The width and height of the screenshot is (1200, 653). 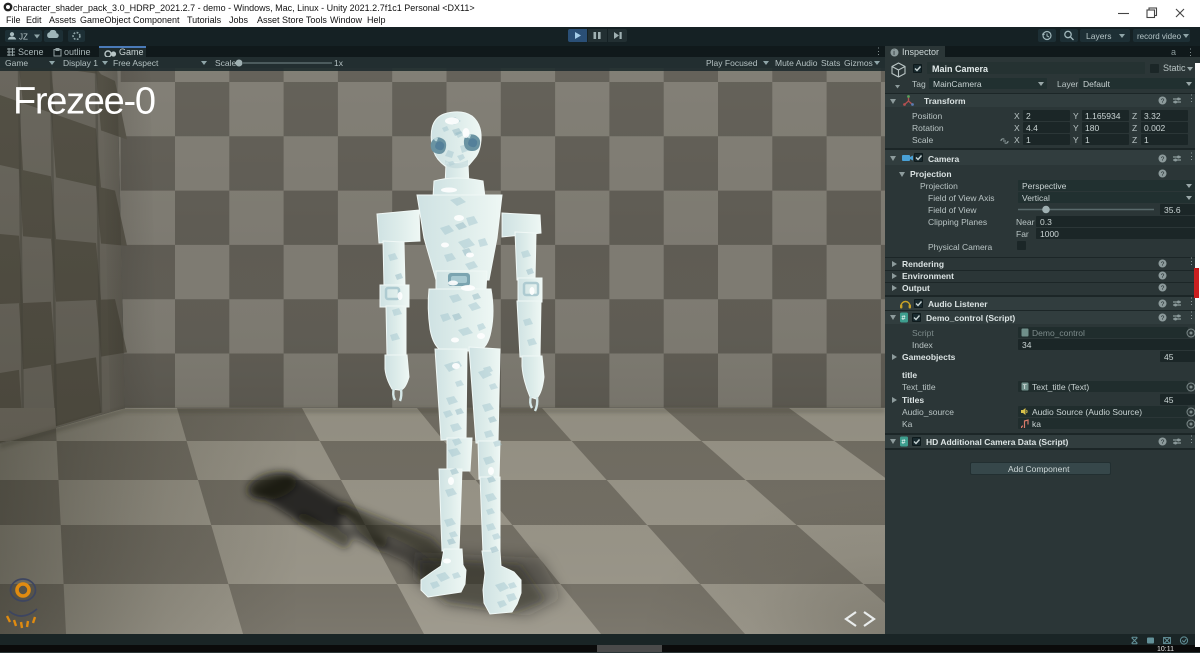 I want to click on svg-text: T, so click(x=1025, y=387).